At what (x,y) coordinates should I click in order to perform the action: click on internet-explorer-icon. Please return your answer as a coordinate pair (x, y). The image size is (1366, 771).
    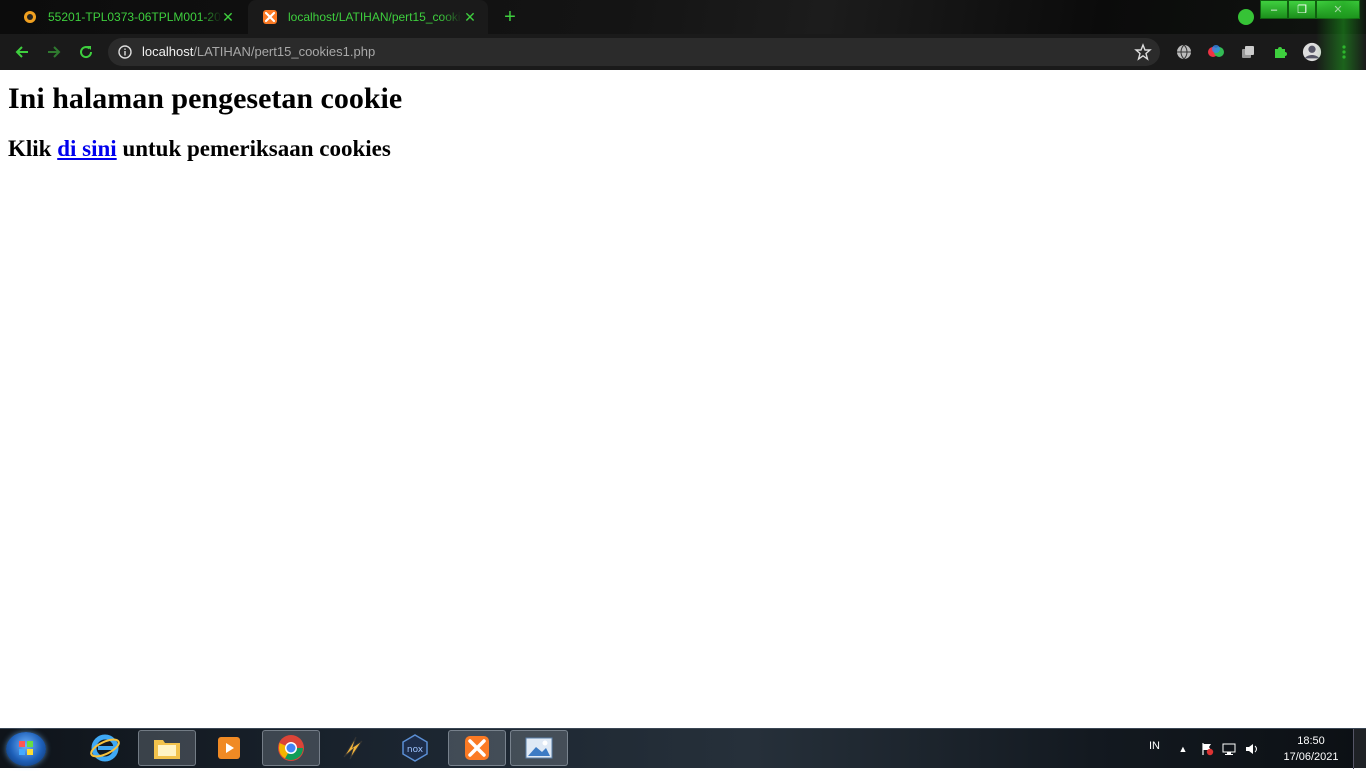
    Looking at the image, I should click on (105, 748).